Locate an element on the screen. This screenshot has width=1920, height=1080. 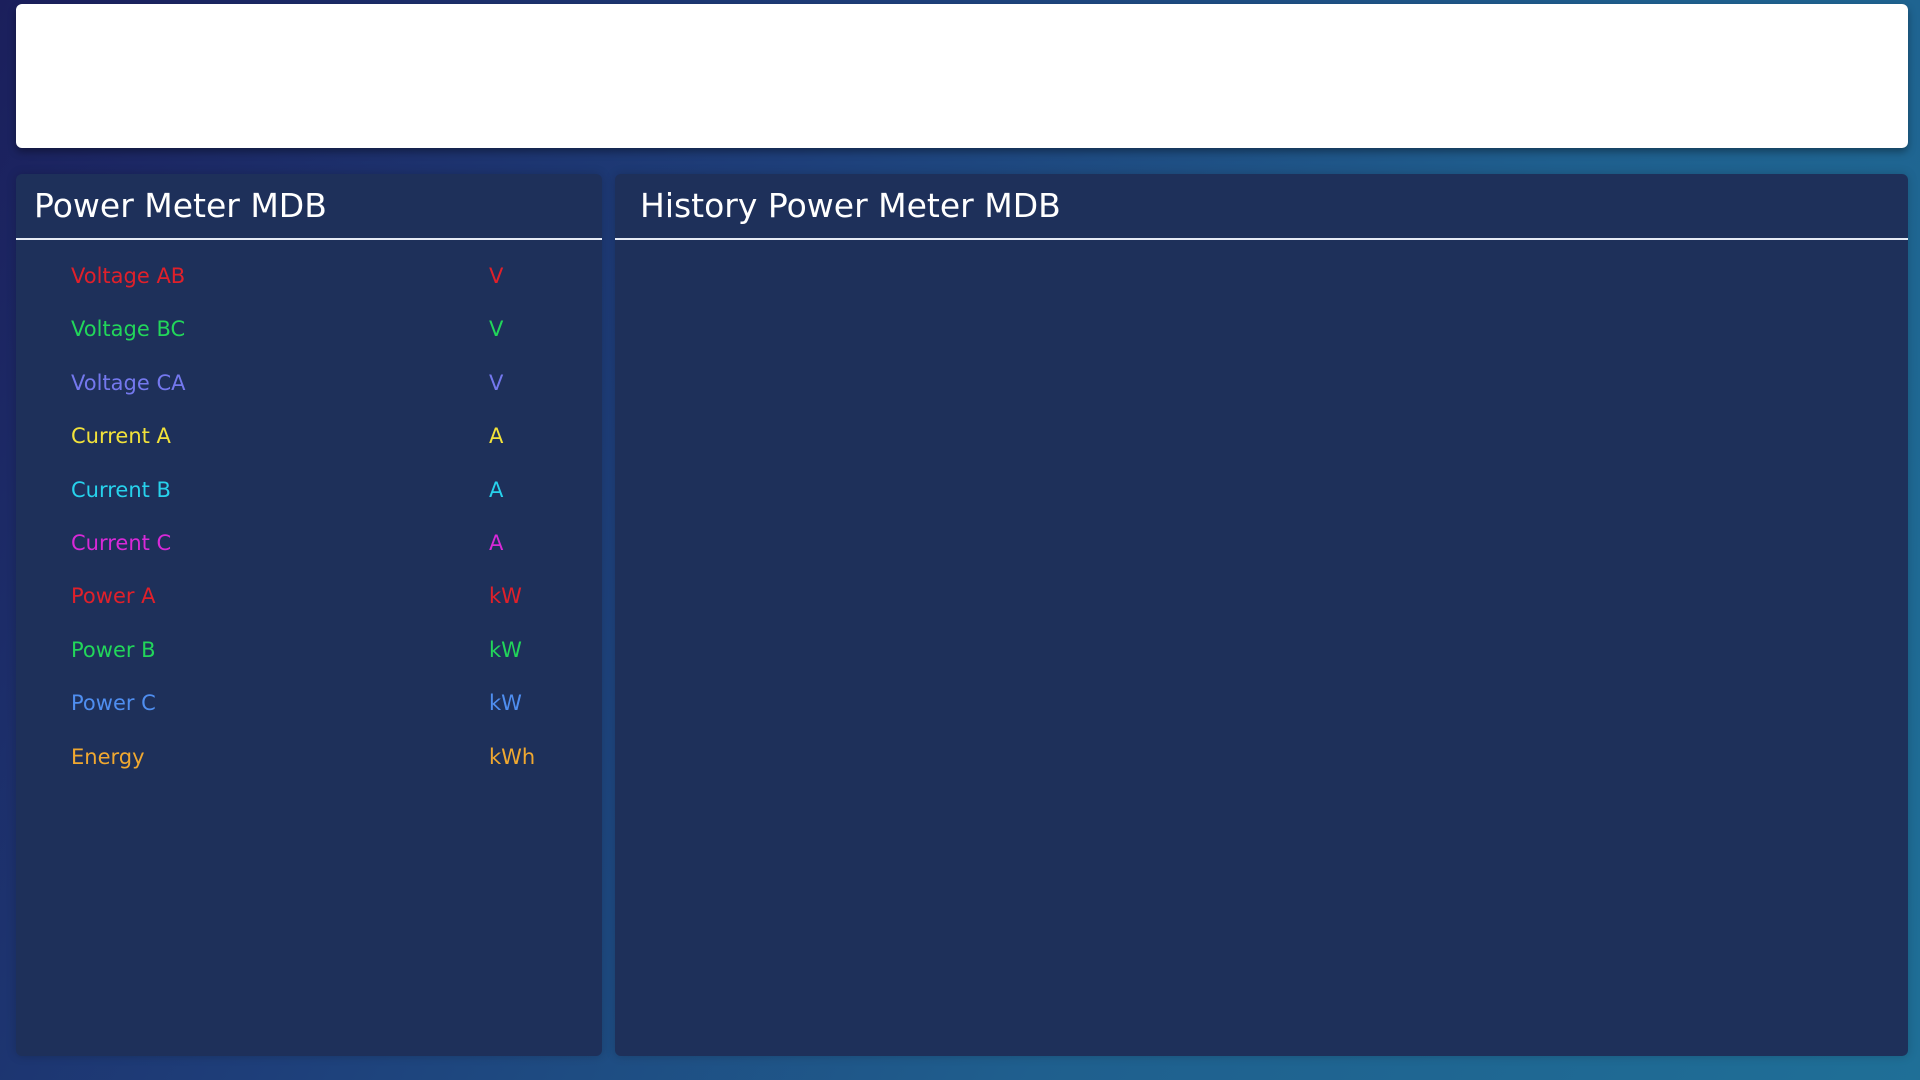
reading-label: Current A is located at coordinates (121, 436).